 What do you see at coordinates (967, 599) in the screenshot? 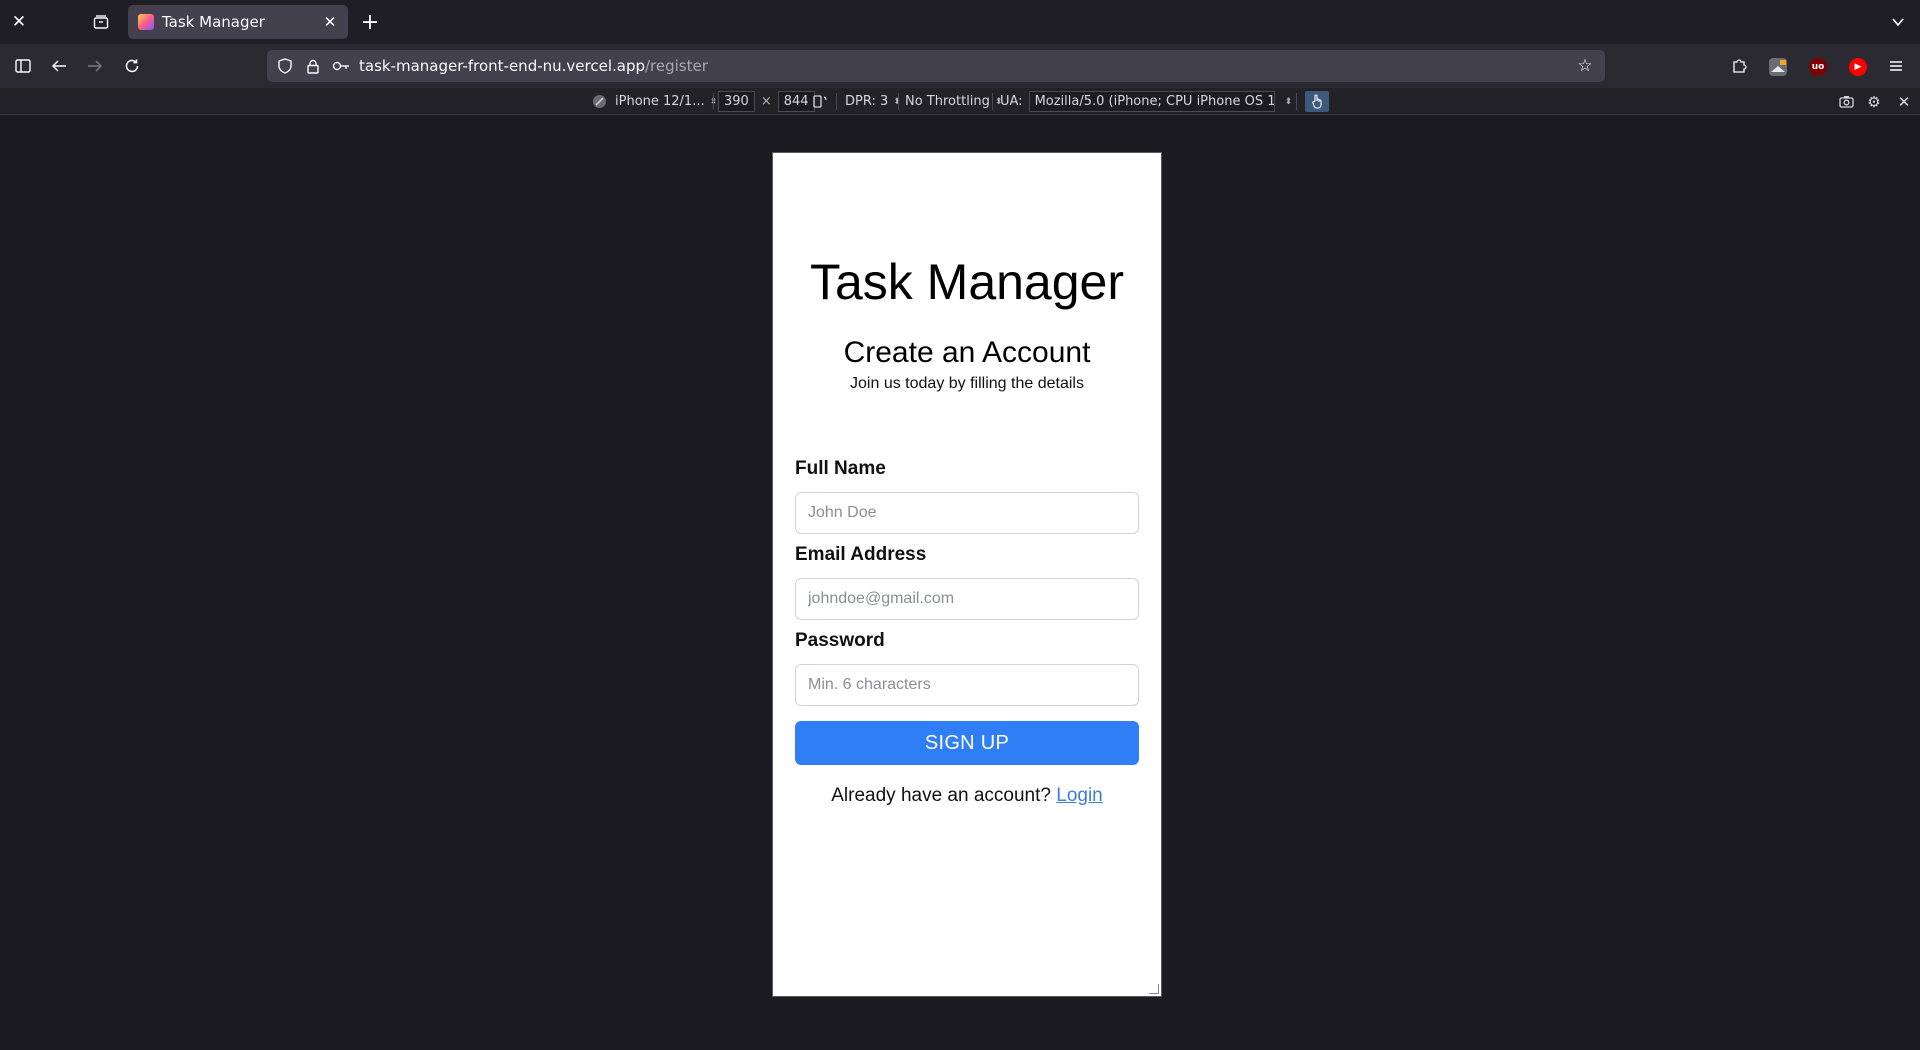
I see `email-input` at bounding box center [967, 599].